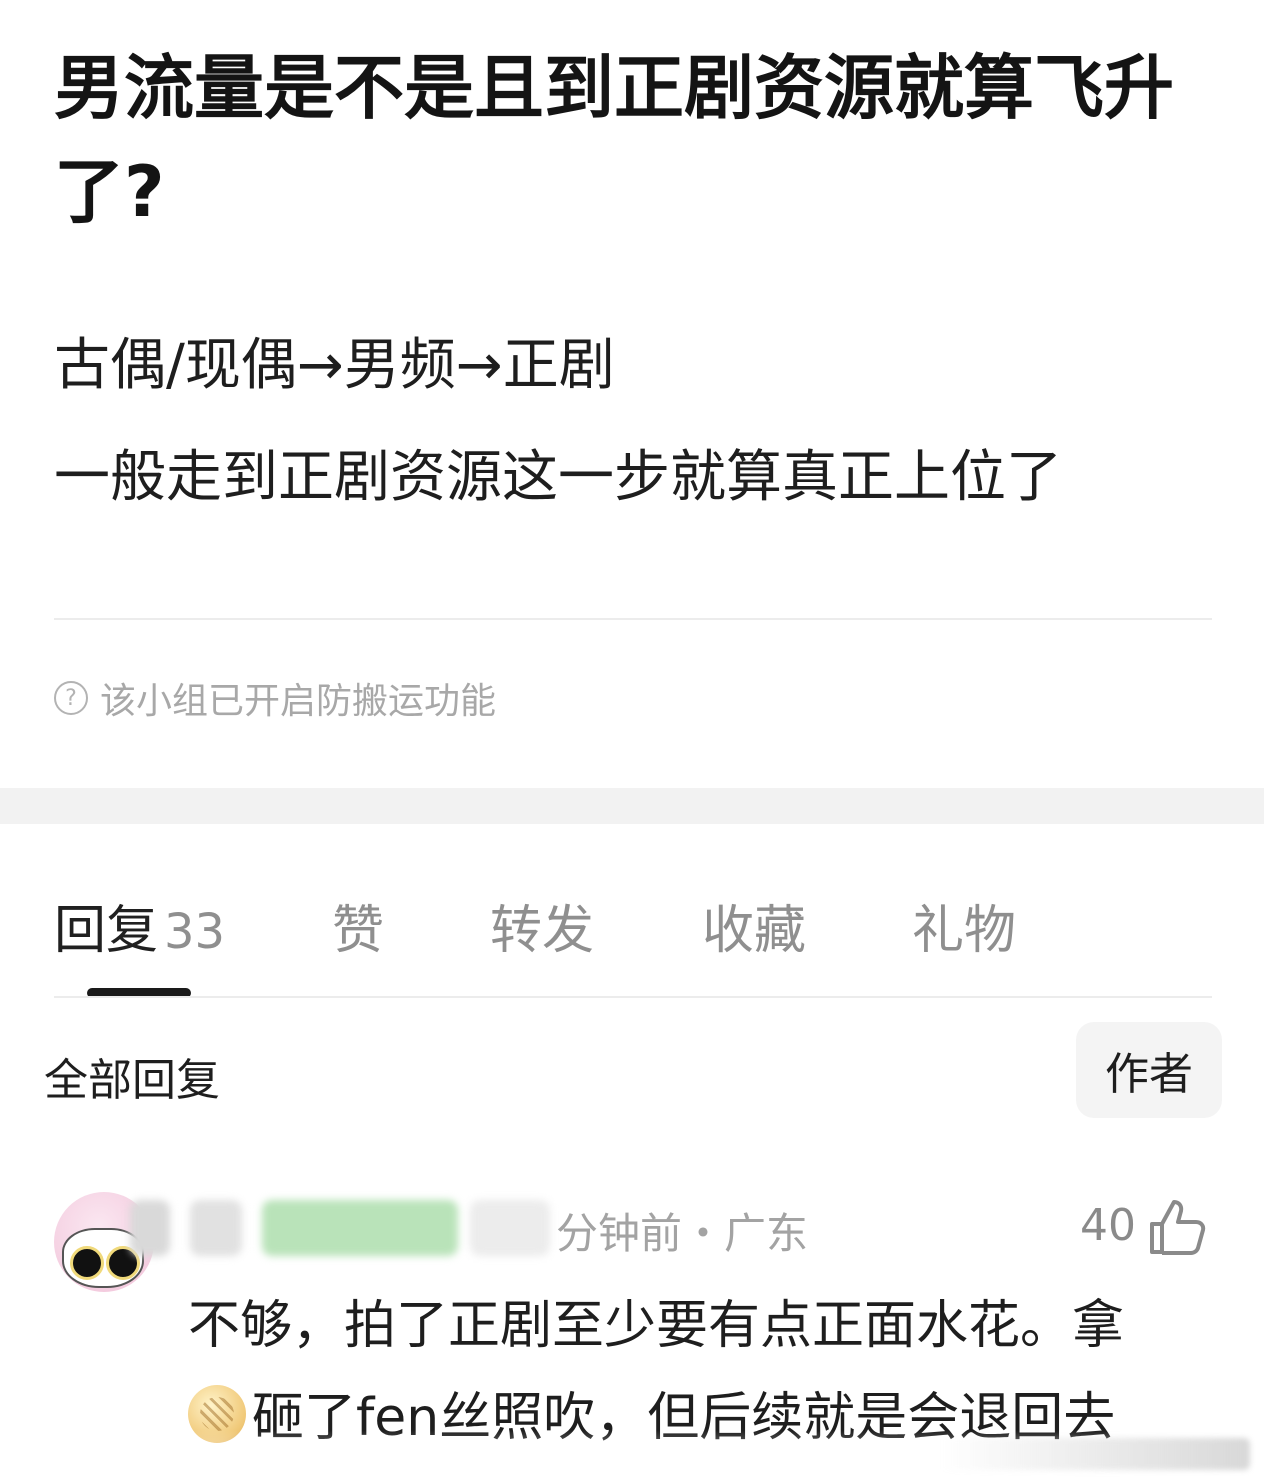  Describe the element at coordinates (632, 925) in the screenshot. I see `tab-bar: 回复 33 赞 转发 收藏 礼物` at that location.